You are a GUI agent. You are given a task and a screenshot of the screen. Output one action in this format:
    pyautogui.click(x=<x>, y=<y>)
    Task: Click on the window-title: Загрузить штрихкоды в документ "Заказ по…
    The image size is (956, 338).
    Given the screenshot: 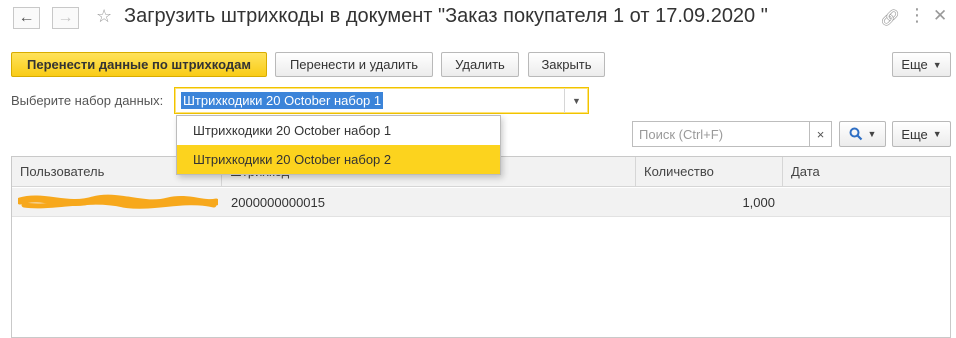 What is the action you would take?
    pyautogui.click(x=446, y=16)
    